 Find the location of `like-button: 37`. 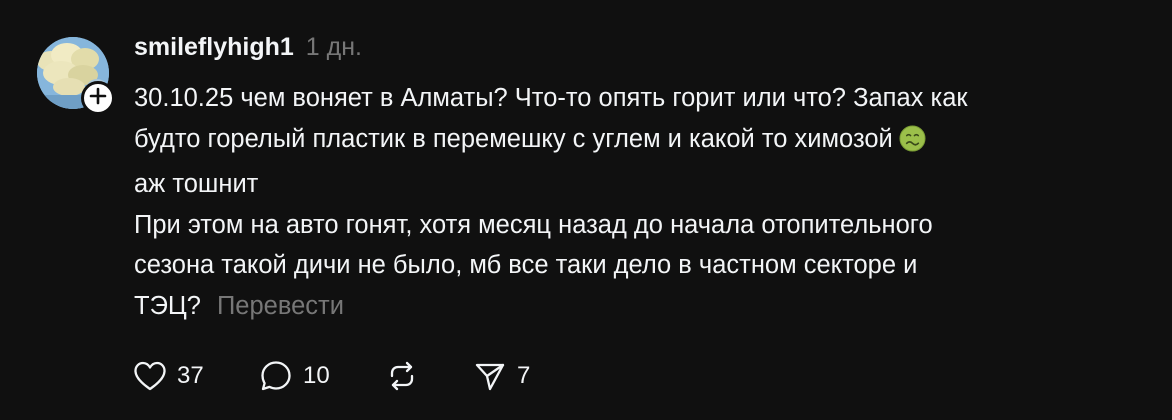

like-button: 37 is located at coordinates (196, 376).